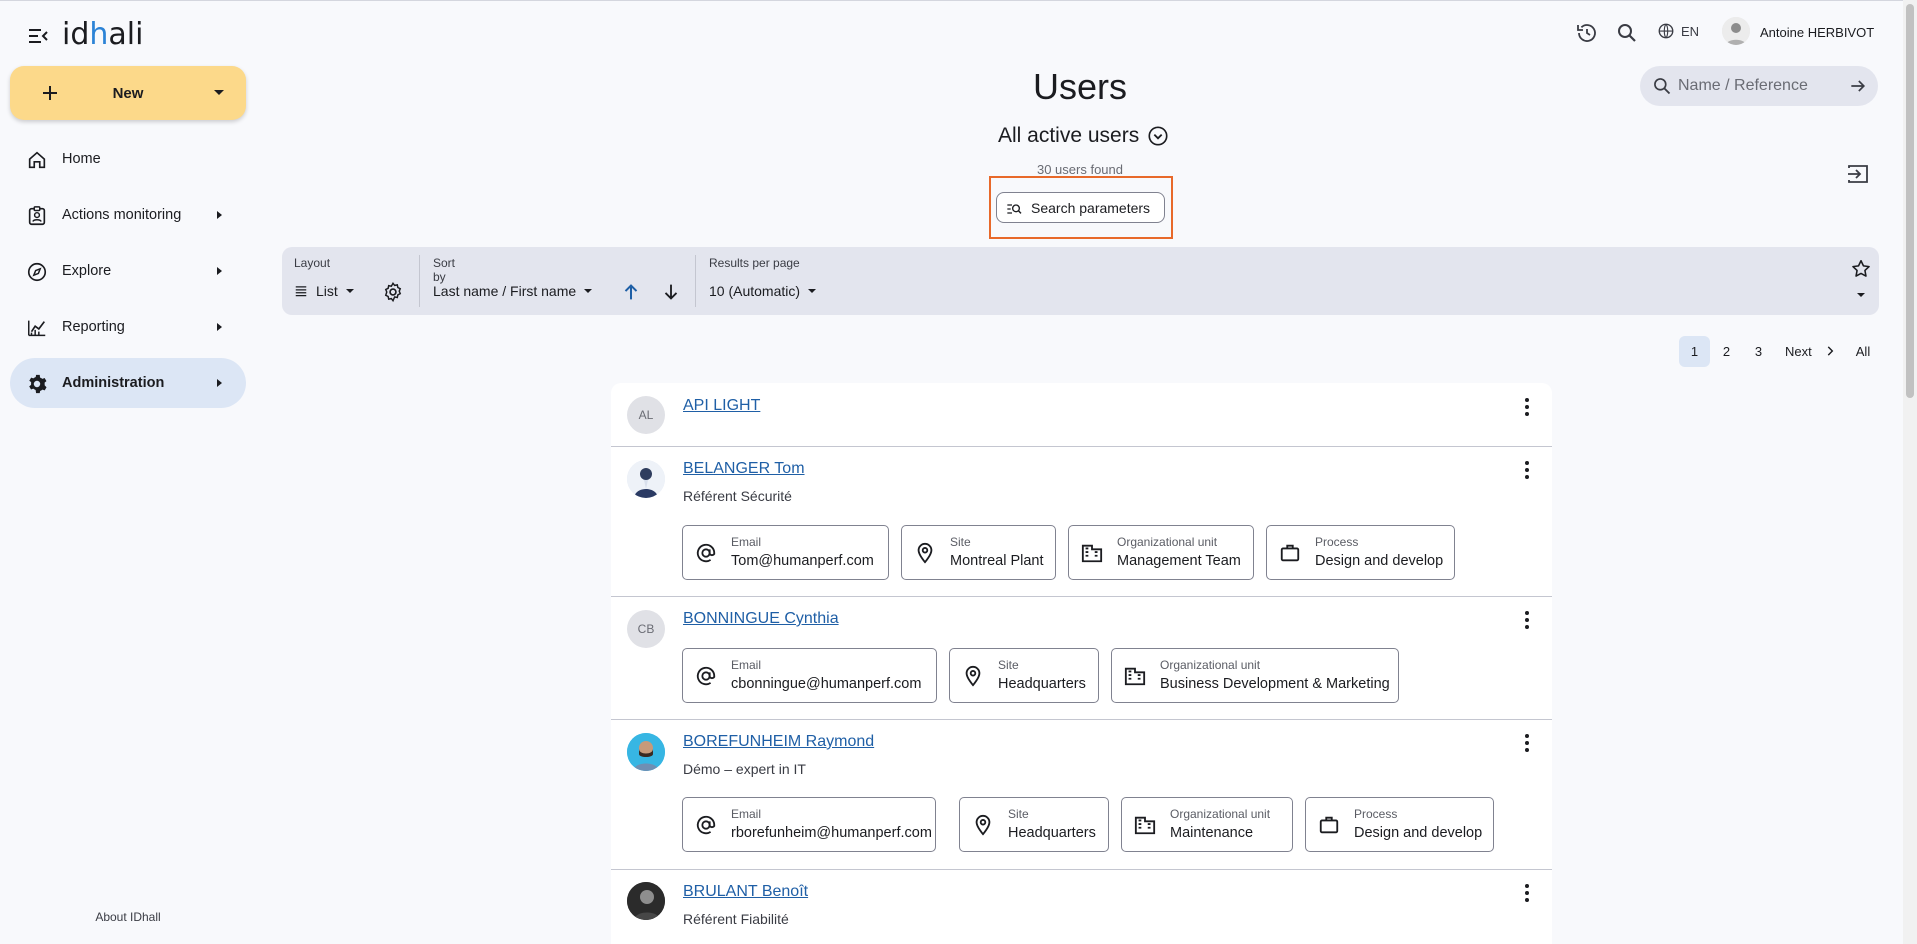 This screenshot has width=1917, height=944. Describe the element at coordinates (997, 561) in the screenshot. I see `chip-value: Montreal Plant` at that location.